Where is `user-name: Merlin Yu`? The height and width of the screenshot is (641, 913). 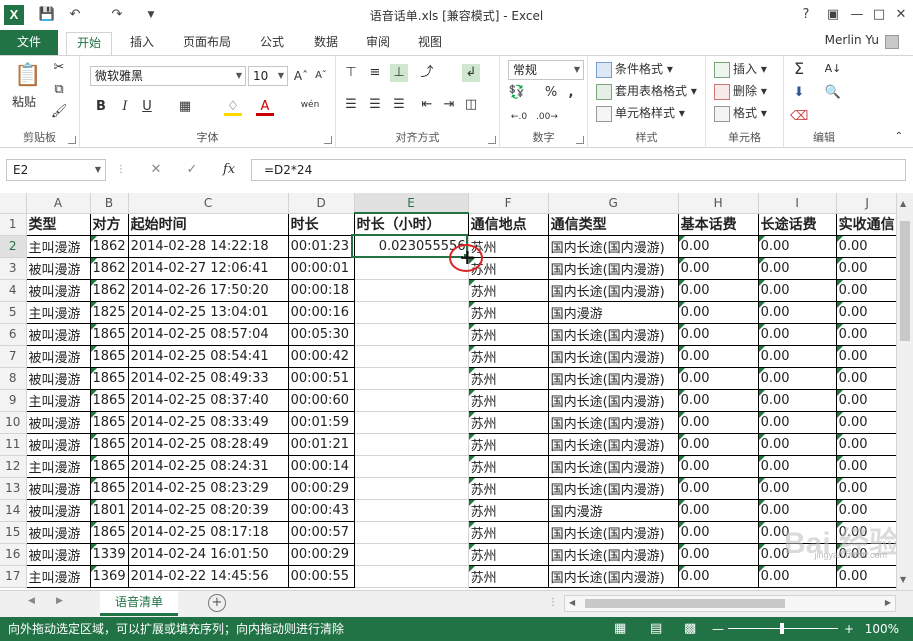
user-name: Merlin Yu is located at coordinates (852, 40).